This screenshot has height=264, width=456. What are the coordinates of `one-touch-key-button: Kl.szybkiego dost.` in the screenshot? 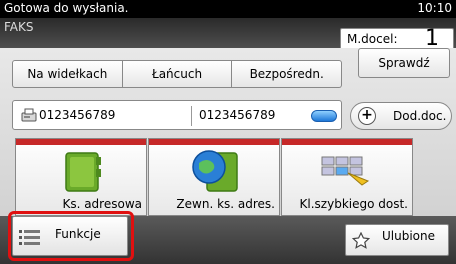 It's located at (347, 177).